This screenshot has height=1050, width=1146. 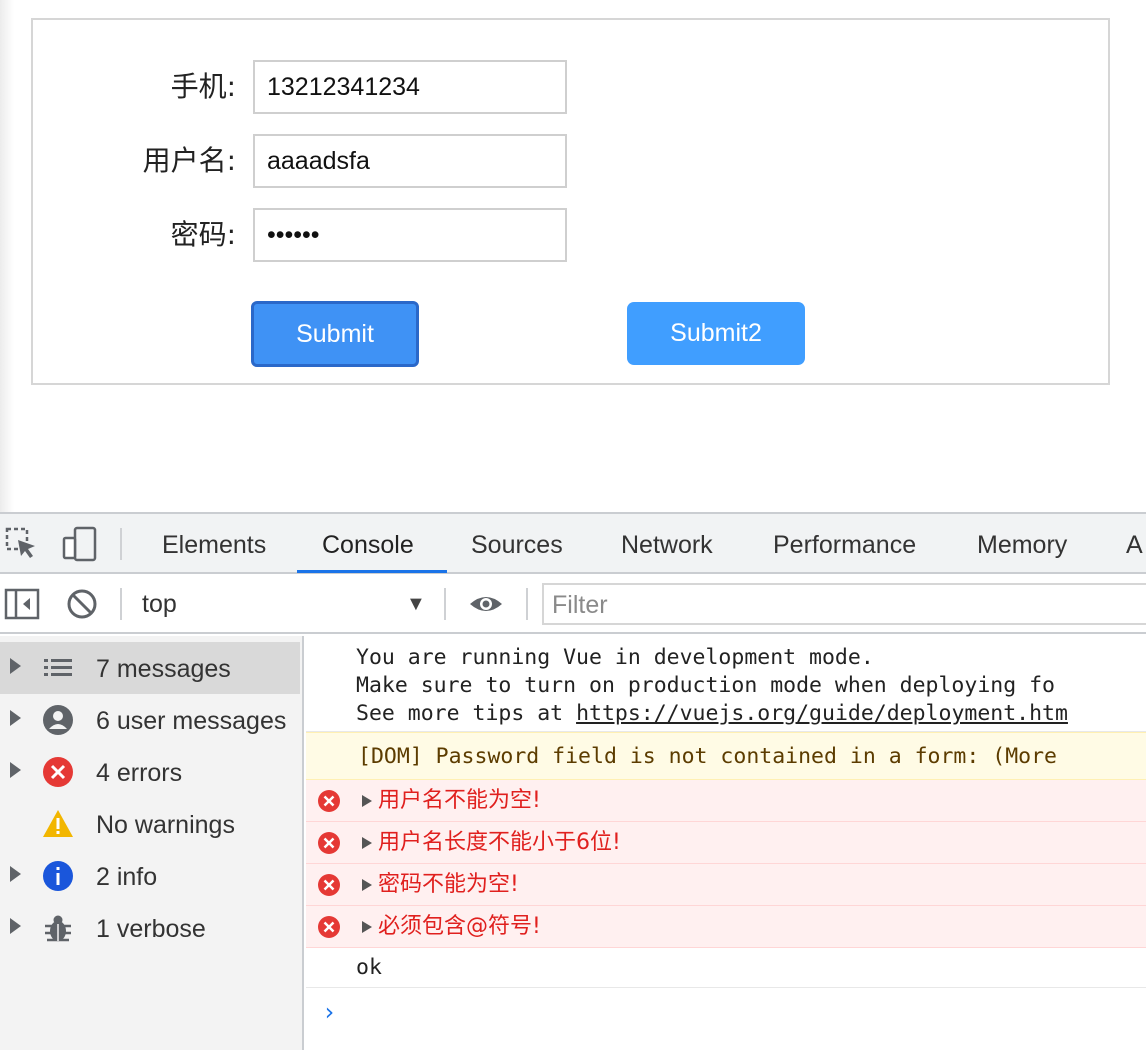 What do you see at coordinates (203, 86) in the screenshot?
I see `phone-label: 手机:` at bounding box center [203, 86].